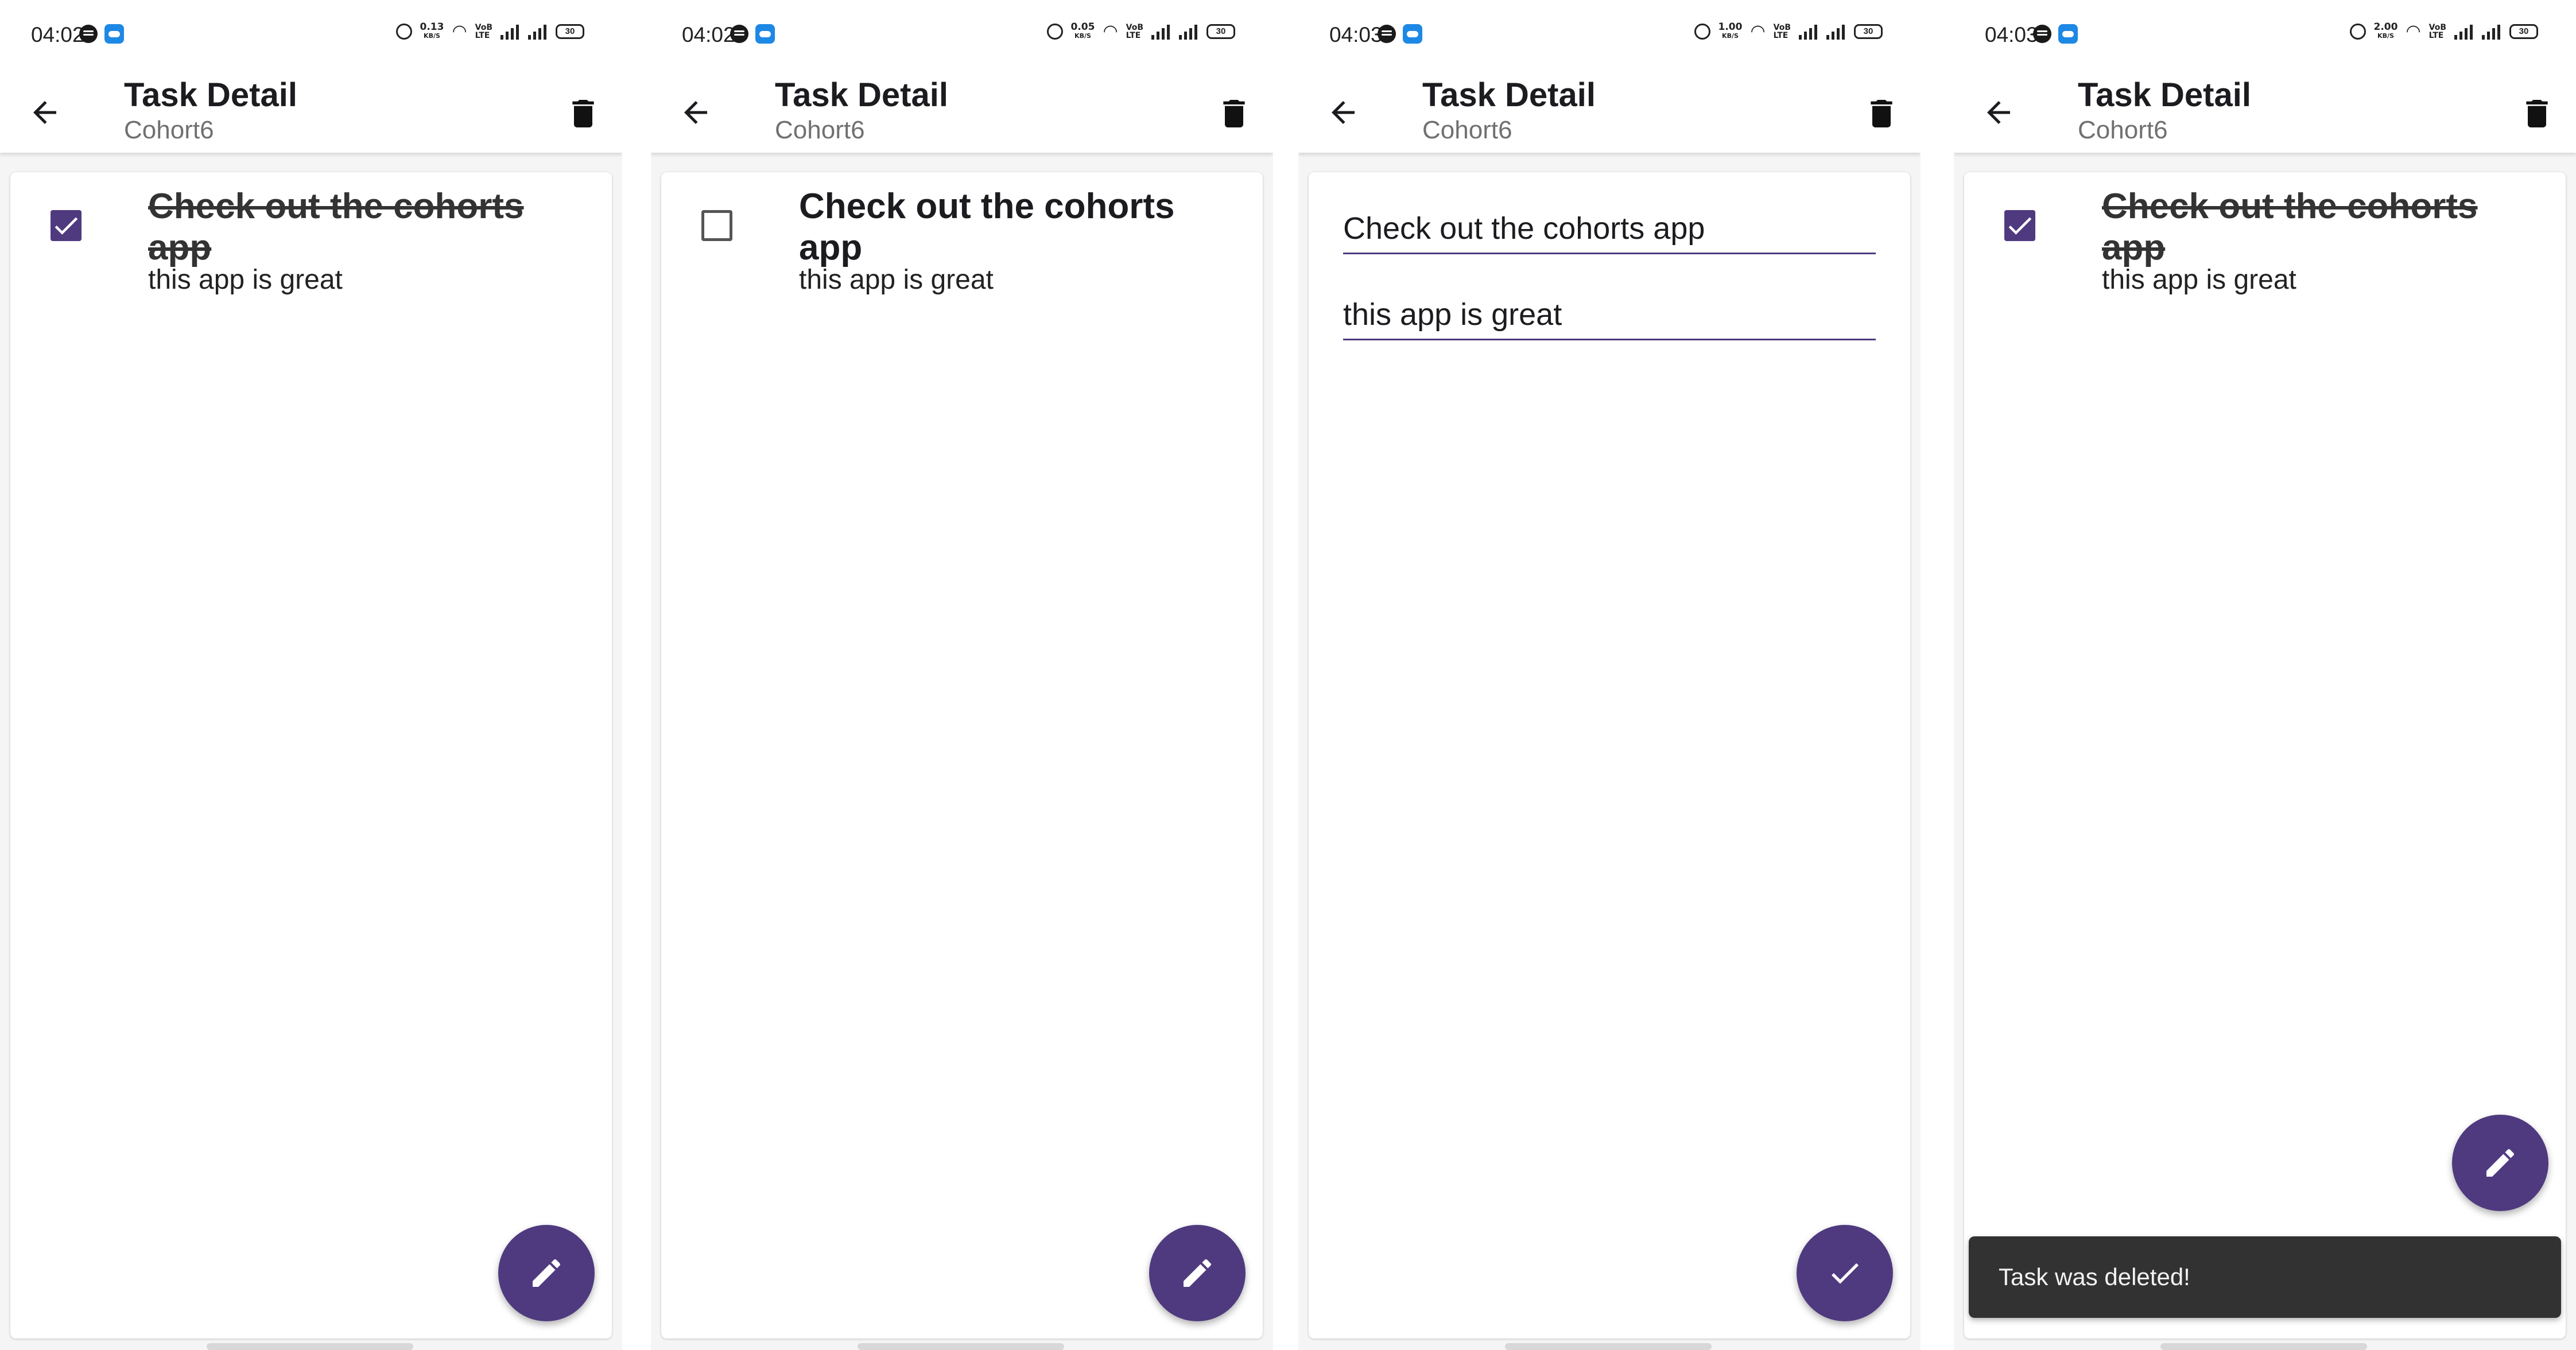 This screenshot has height=1350, width=2576. What do you see at coordinates (2265, 36) in the screenshot?
I see `status-bar: 04:03 2.00 KB/S ◠ VoB LTE 30` at bounding box center [2265, 36].